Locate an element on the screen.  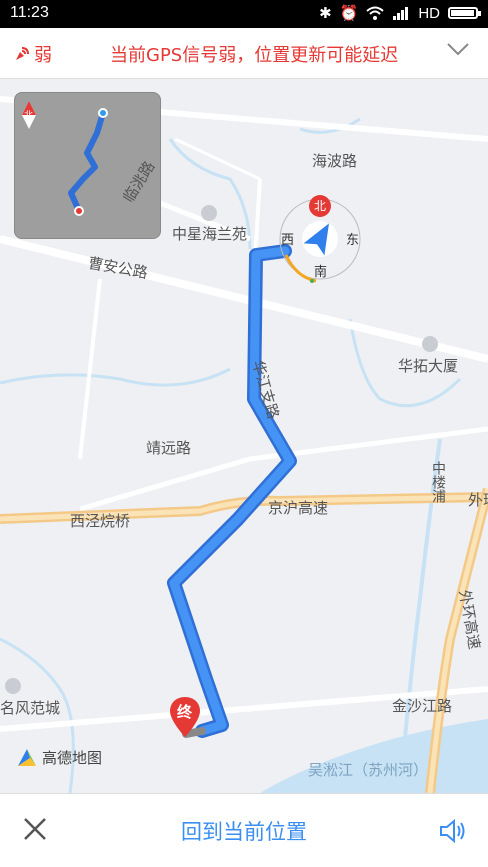
gps-warning-banner: 弱 当前GPS信号弱，位置更新可能延迟 is located at coordinates (244, 53).